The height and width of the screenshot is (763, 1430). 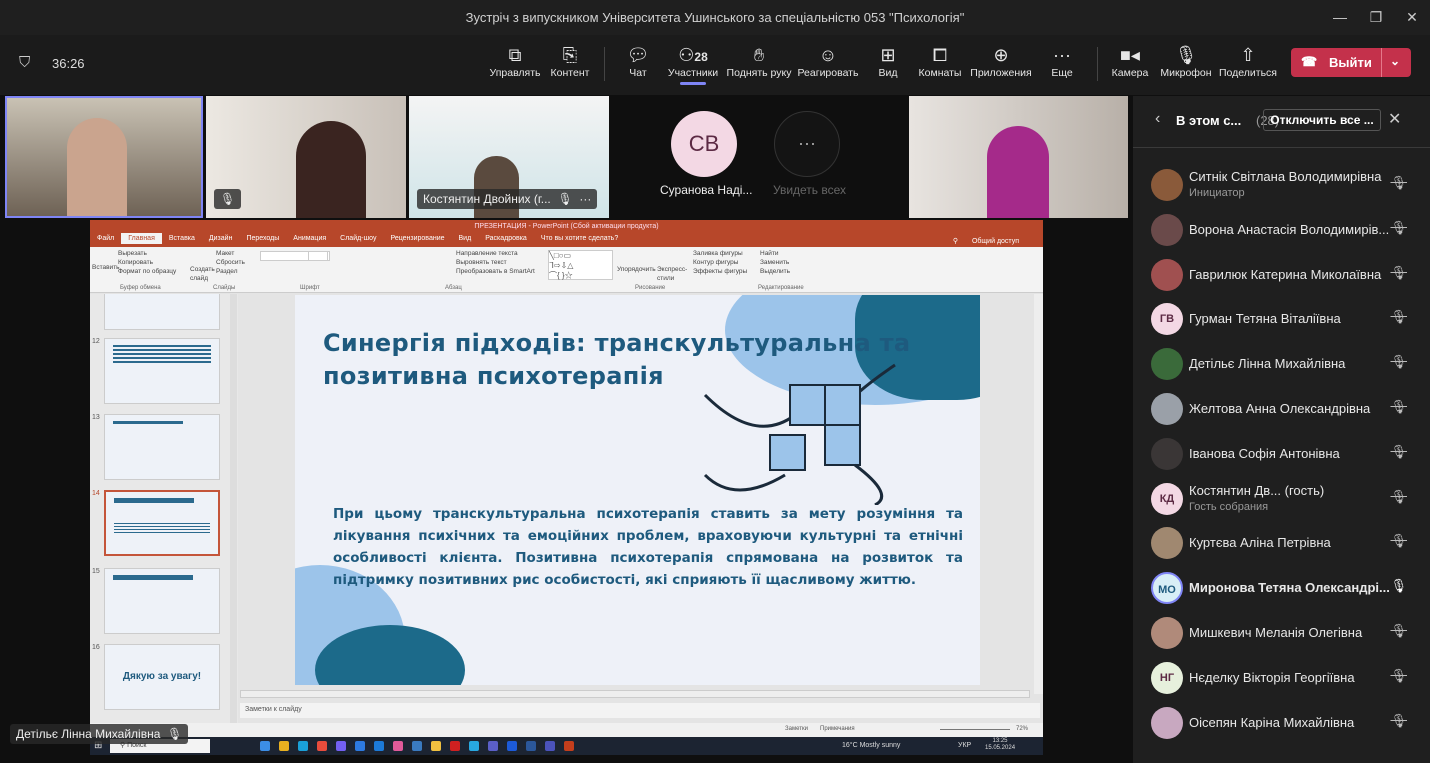 I want to click on zoom-slider, so click(x=975, y=729).